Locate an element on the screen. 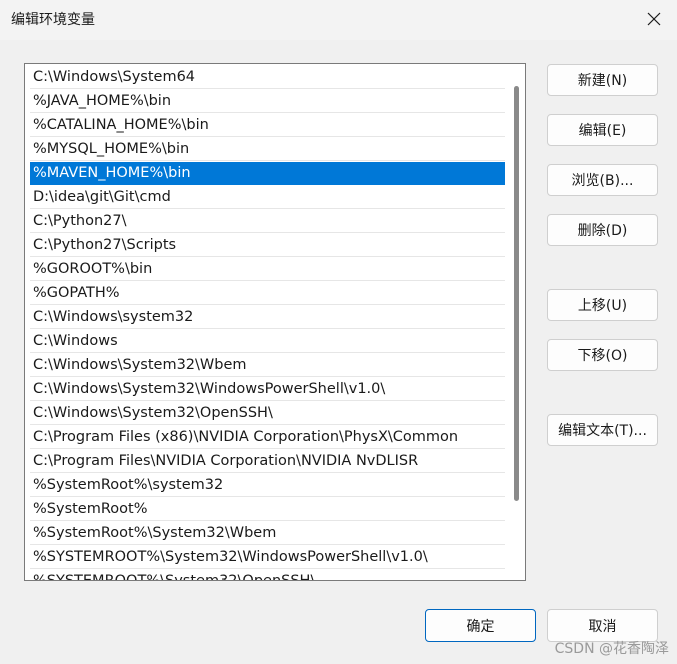 This screenshot has width=677, height=664. list-item: C:\Windows\system32 is located at coordinates (267, 317).